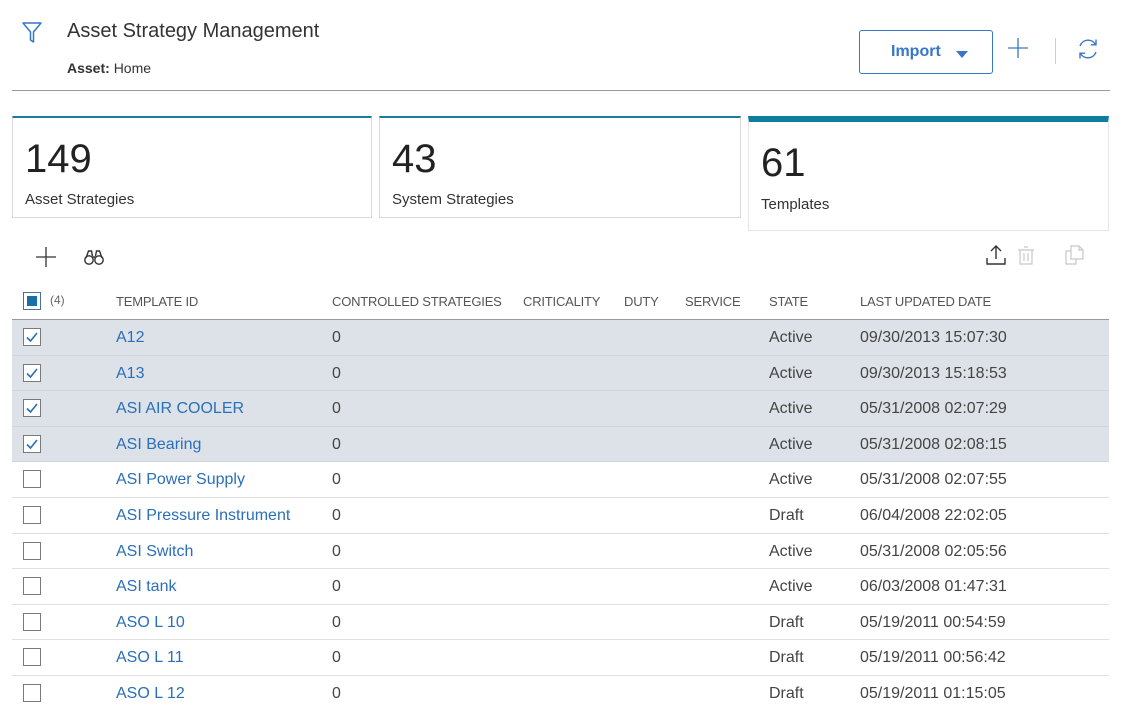 This screenshot has height=707, width=1122. Describe the element at coordinates (192, 167) in the screenshot. I see `card-asset-strategies: 149 Asset Strategies` at that location.